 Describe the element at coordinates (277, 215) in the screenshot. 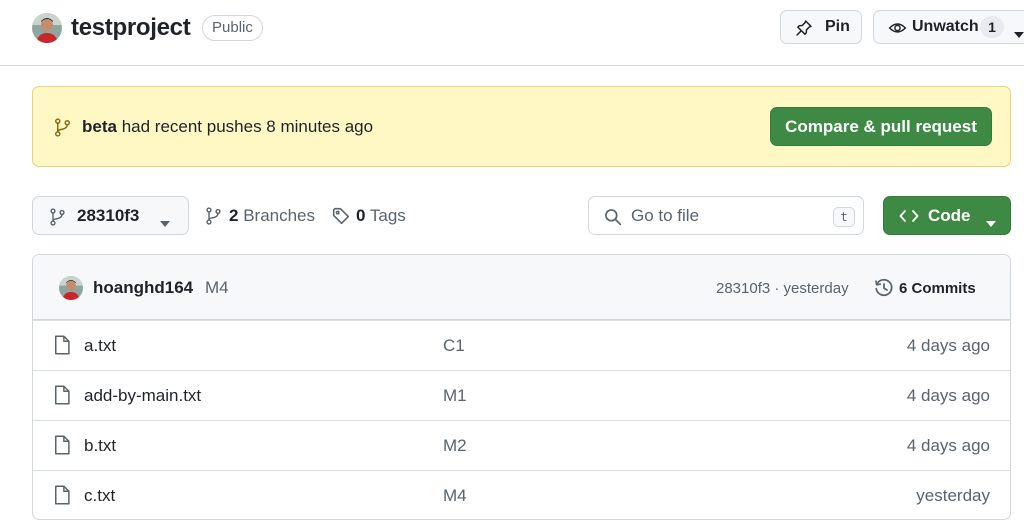

I see `branches-label: Branches` at that location.